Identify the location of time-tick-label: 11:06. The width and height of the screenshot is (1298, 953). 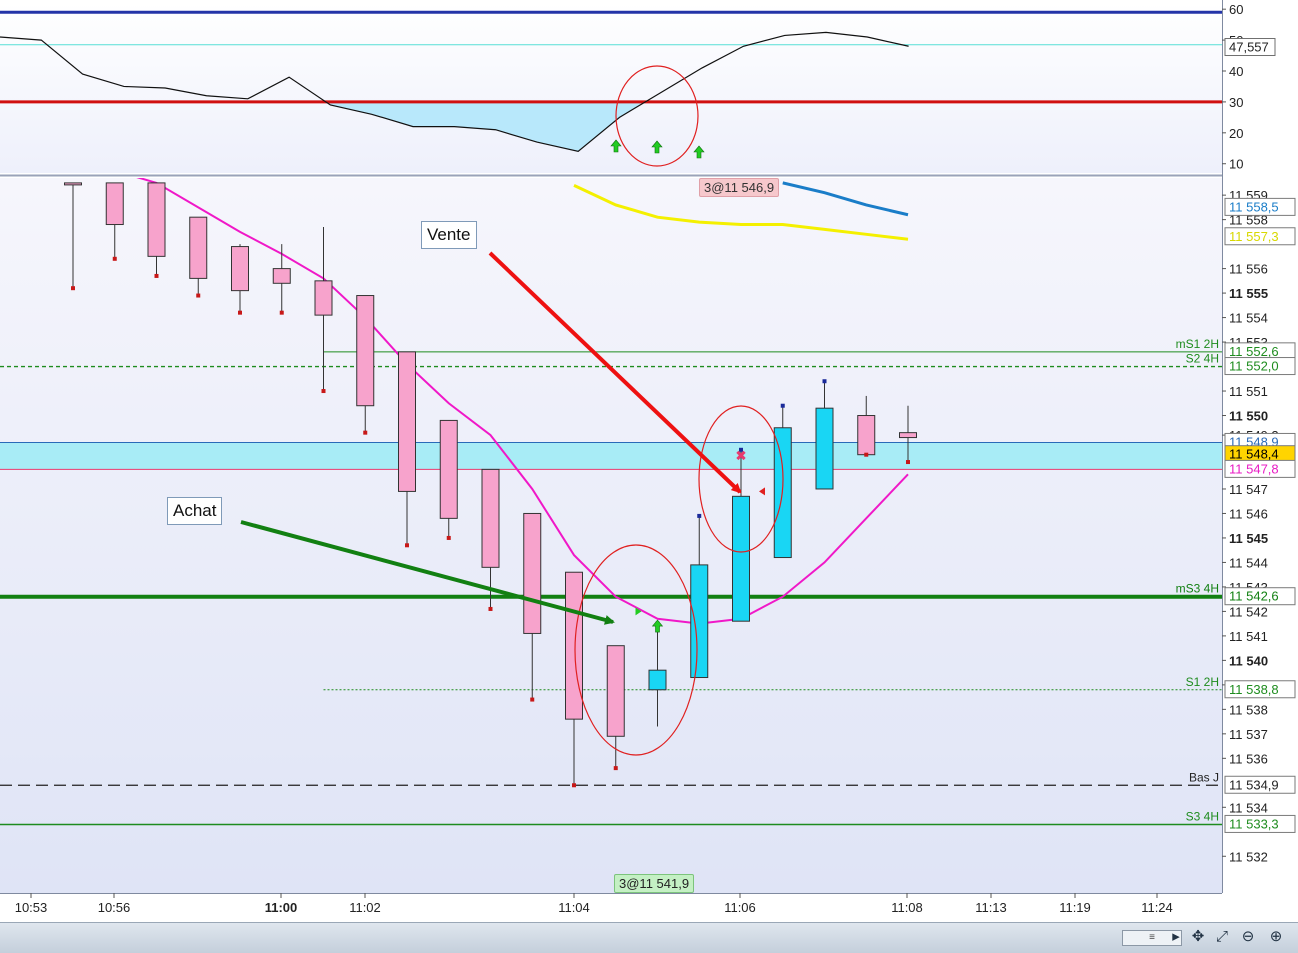
(740, 907).